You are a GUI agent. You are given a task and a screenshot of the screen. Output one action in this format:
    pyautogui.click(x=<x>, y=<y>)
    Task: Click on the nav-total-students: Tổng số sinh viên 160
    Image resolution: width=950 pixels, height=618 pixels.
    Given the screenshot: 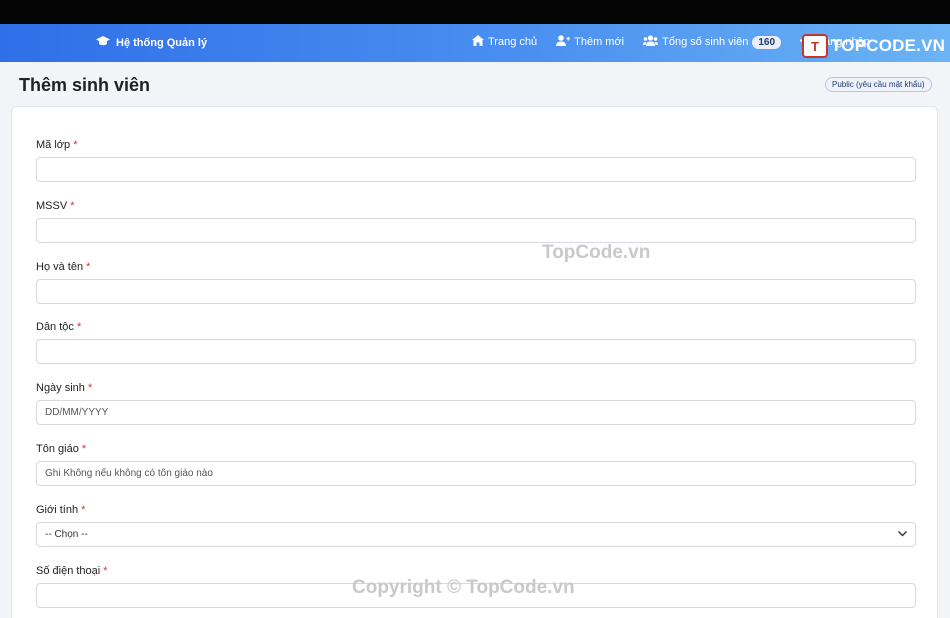 What is the action you would take?
    pyautogui.click(x=712, y=42)
    